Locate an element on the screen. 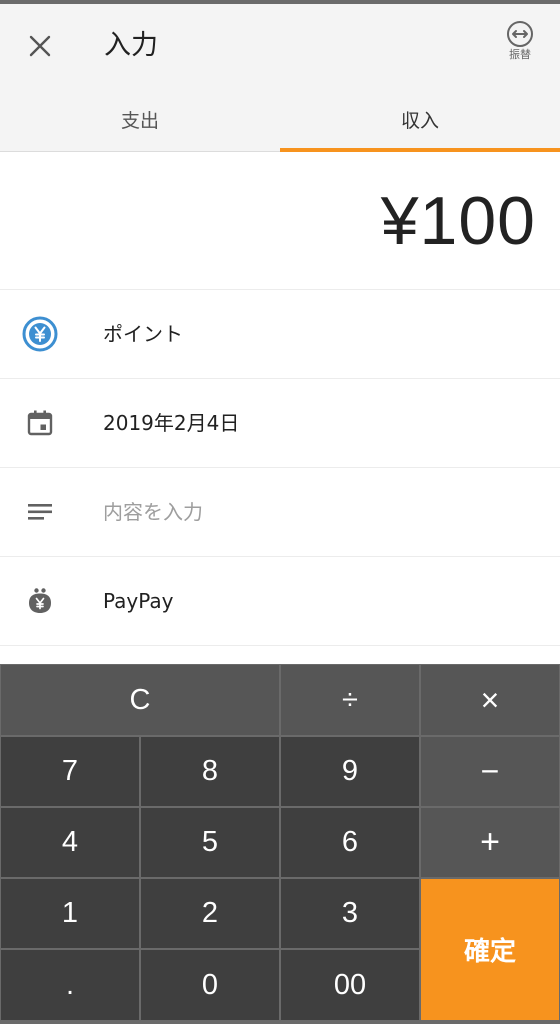 This screenshot has height=1024, width=560. digit-6-key: 6 is located at coordinates (350, 842).